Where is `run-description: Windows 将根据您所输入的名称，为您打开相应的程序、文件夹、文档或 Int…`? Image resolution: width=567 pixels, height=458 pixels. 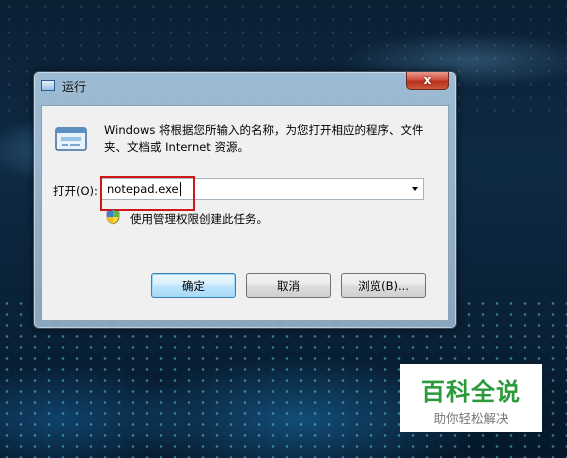 run-description: Windows 将根据您所输入的名称，为您打开相应的程序、文件夹、文档或 Int… is located at coordinates (264, 138).